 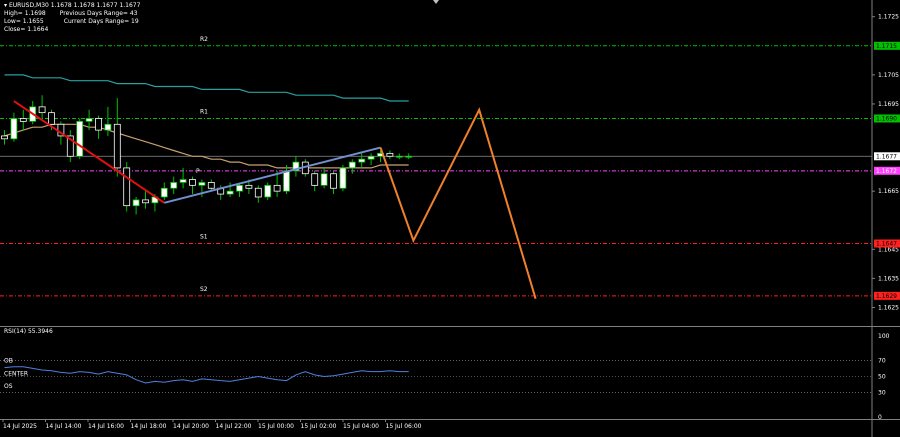 What do you see at coordinates (888, 17) in the screenshot?
I see `price-axis-label: 1.1725` at bounding box center [888, 17].